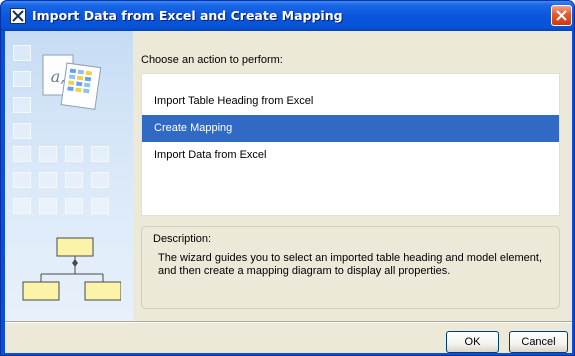 The height and width of the screenshot is (356, 575). What do you see at coordinates (350, 101) in the screenshot?
I see `action-import-table-heading: Import Table Heading from Excel` at bounding box center [350, 101].